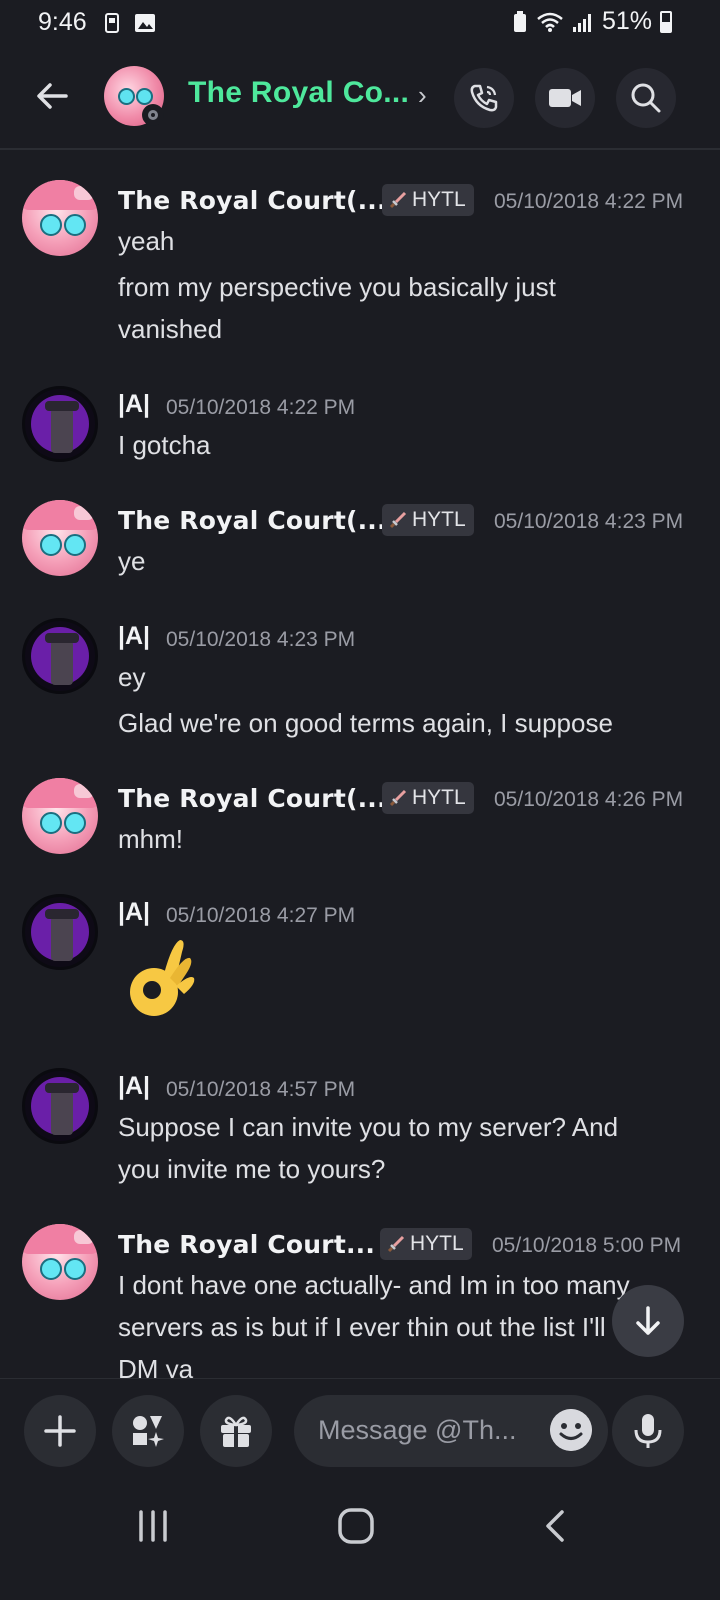 This screenshot has height=1600, width=720. I want to click on signal-icon, so click(581, 22).